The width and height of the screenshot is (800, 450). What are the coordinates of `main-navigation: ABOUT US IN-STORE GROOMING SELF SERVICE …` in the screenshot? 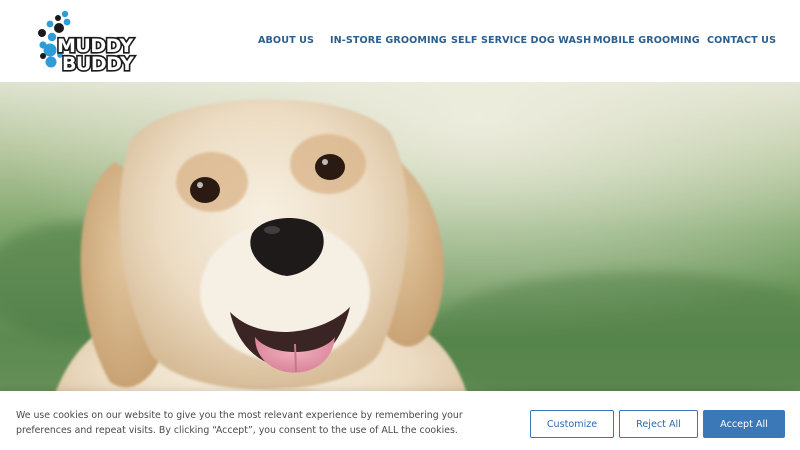 It's located at (400, 42).